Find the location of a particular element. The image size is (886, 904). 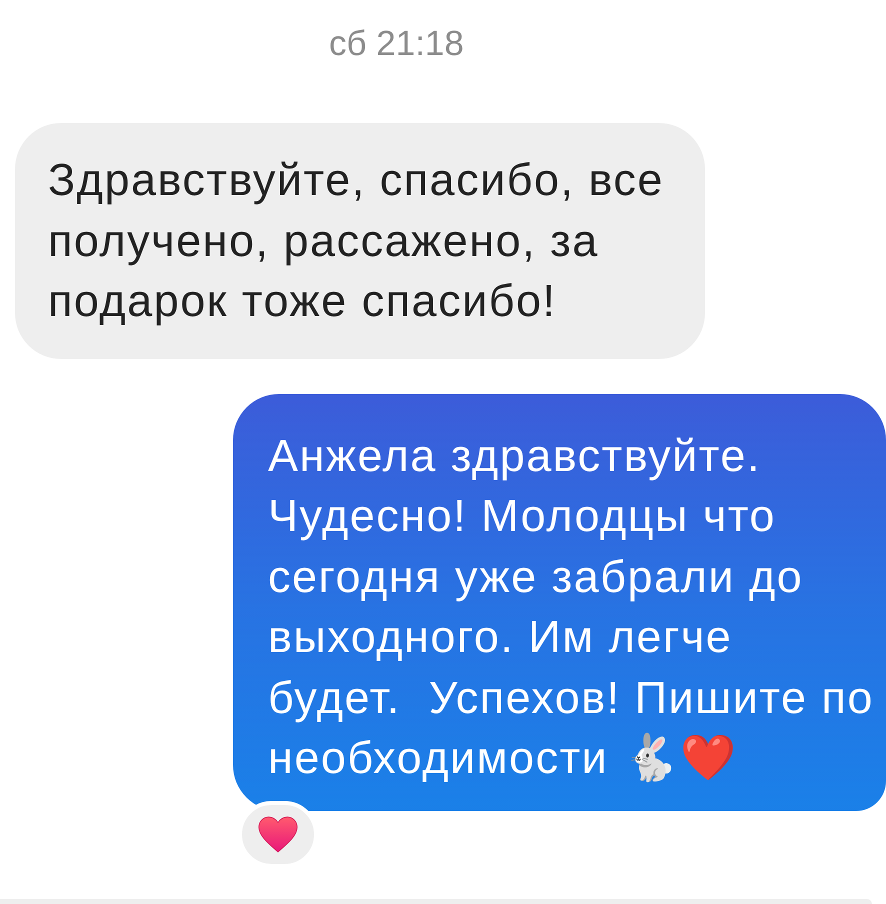

message-text: Здравствуйте, спасибо, все получено, рассажено, за подарок тоже спасибо! is located at coordinates (356, 240).